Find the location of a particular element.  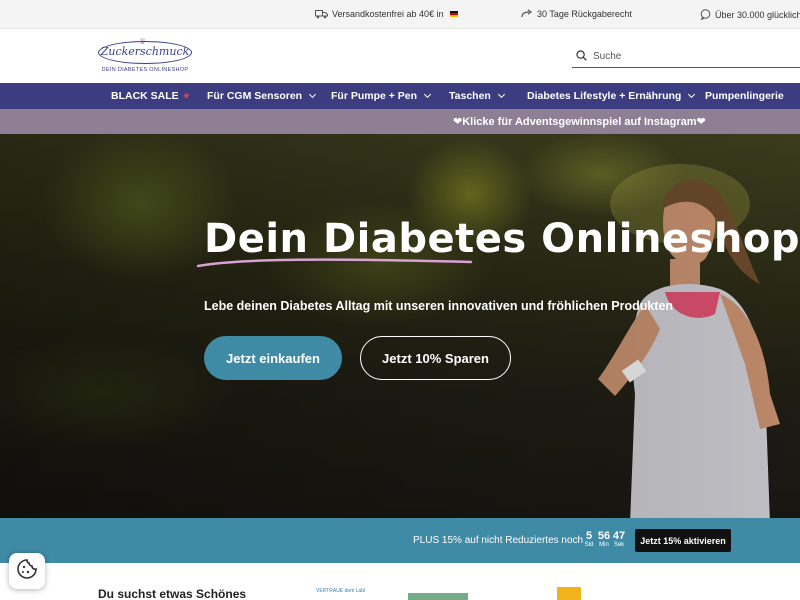

nav-item-pump-pen: Für Pumpe + Pen is located at coordinates (381, 96).